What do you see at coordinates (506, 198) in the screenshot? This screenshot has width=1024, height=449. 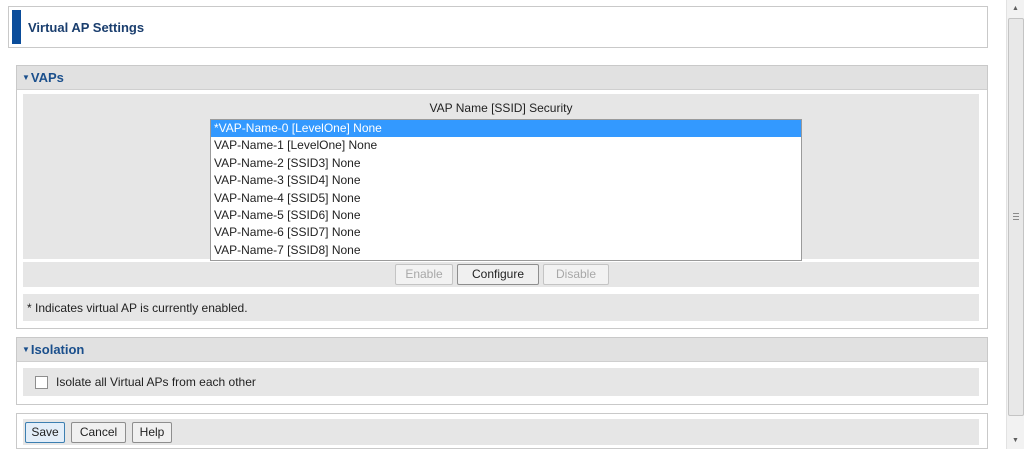 I see `vap-list-item: VAP-Name-4 [SSID5] None` at bounding box center [506, 198].